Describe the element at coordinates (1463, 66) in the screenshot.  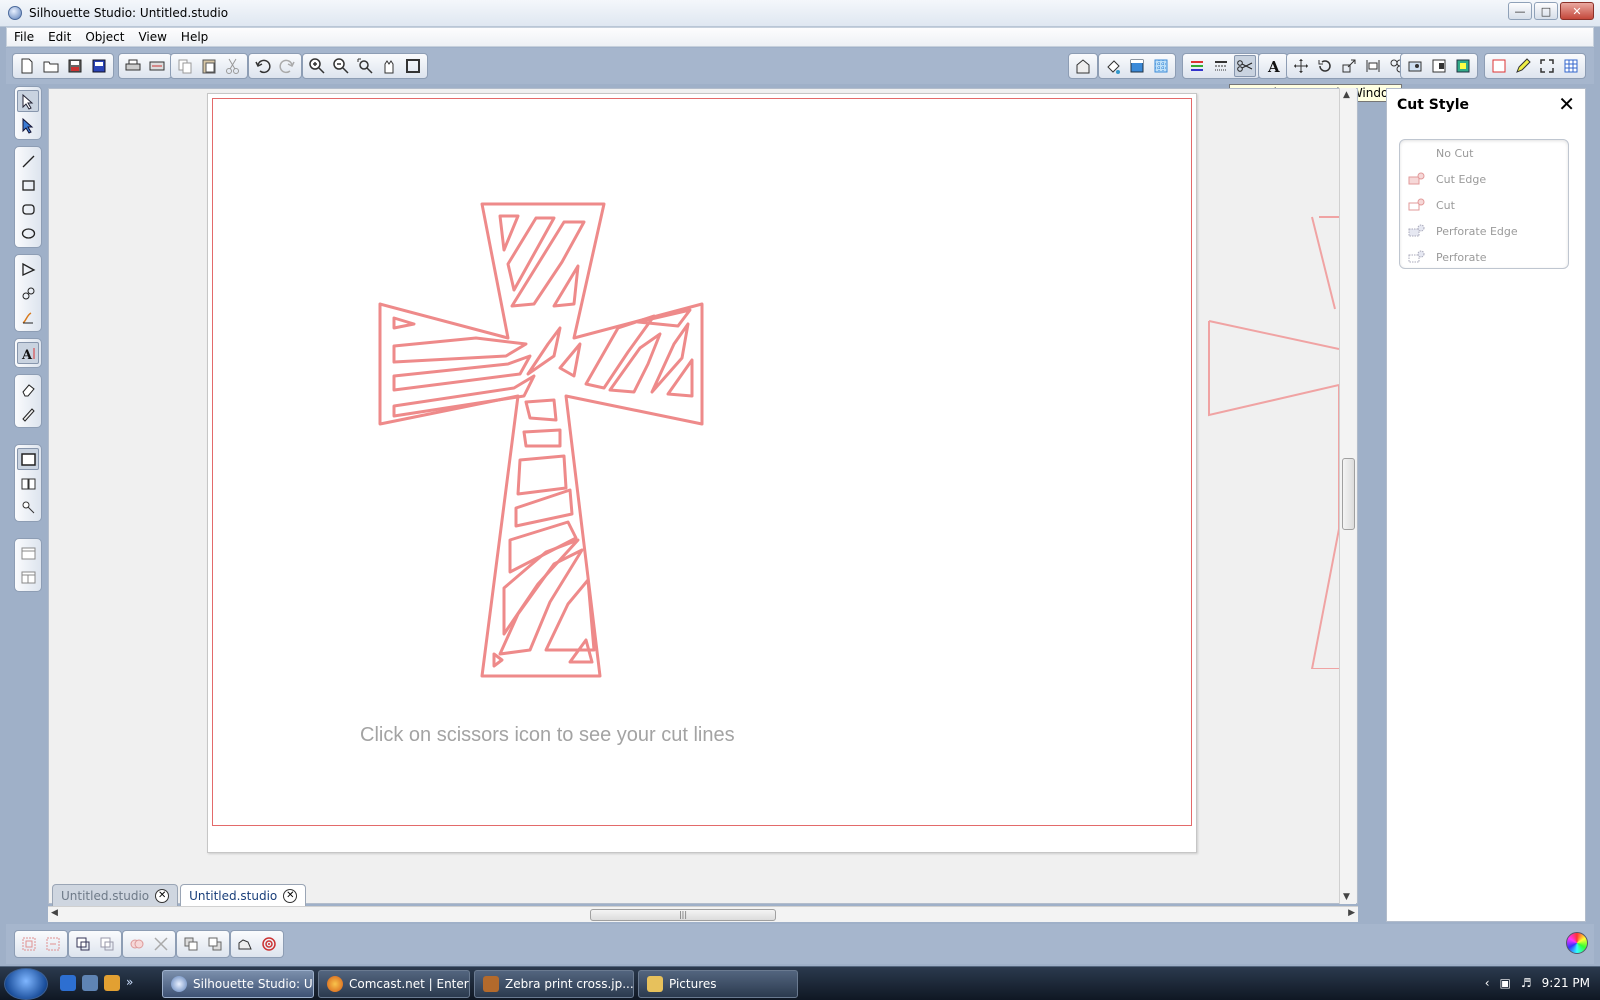
I see `modify-icon` at that location.